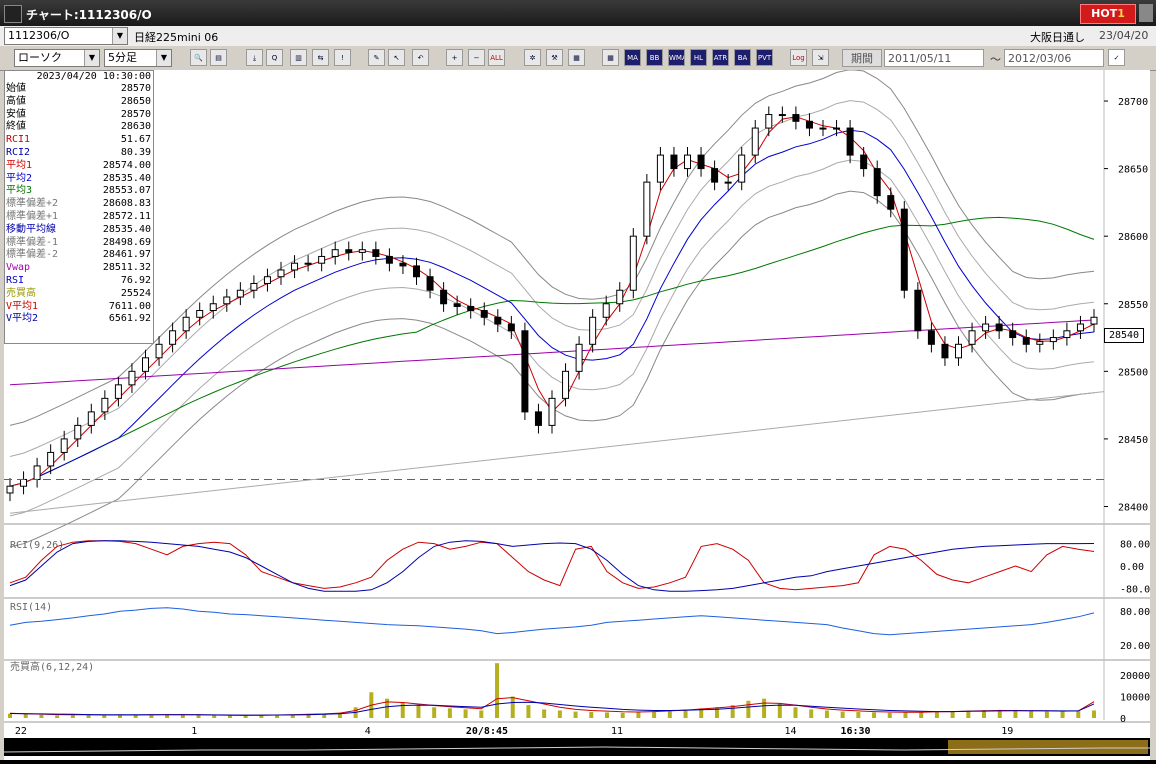 This screenshot has width=1156, height=764. Describe the element at coordinates (554, 57) in the screenshot. I see `wrench-icon: ⚒` at that location.